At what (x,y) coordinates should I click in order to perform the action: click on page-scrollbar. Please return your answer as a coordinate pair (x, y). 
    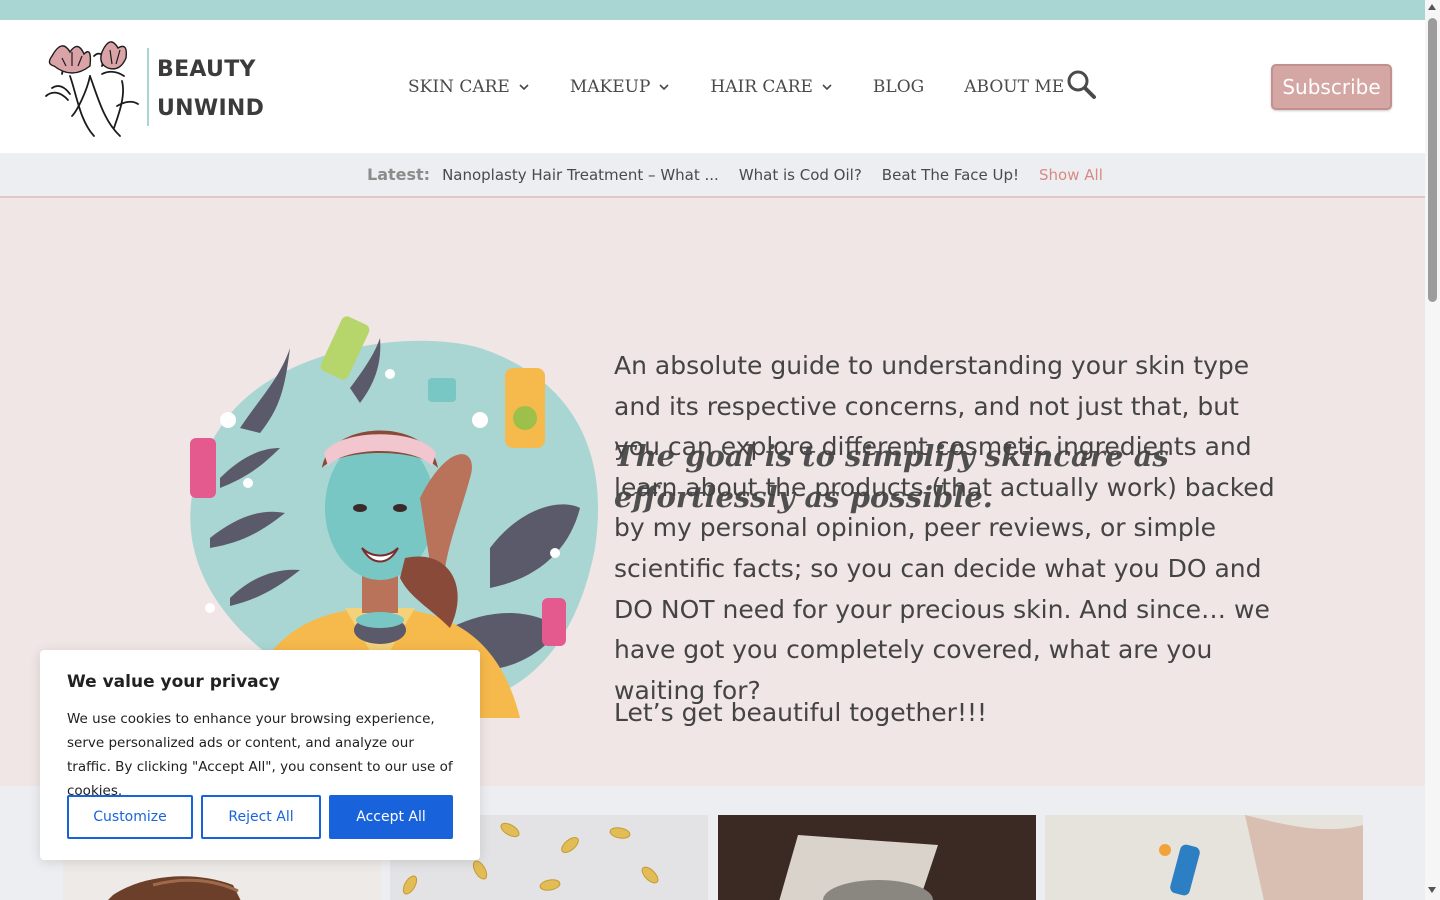
    Looking at the image, I should click on (1432, 450).